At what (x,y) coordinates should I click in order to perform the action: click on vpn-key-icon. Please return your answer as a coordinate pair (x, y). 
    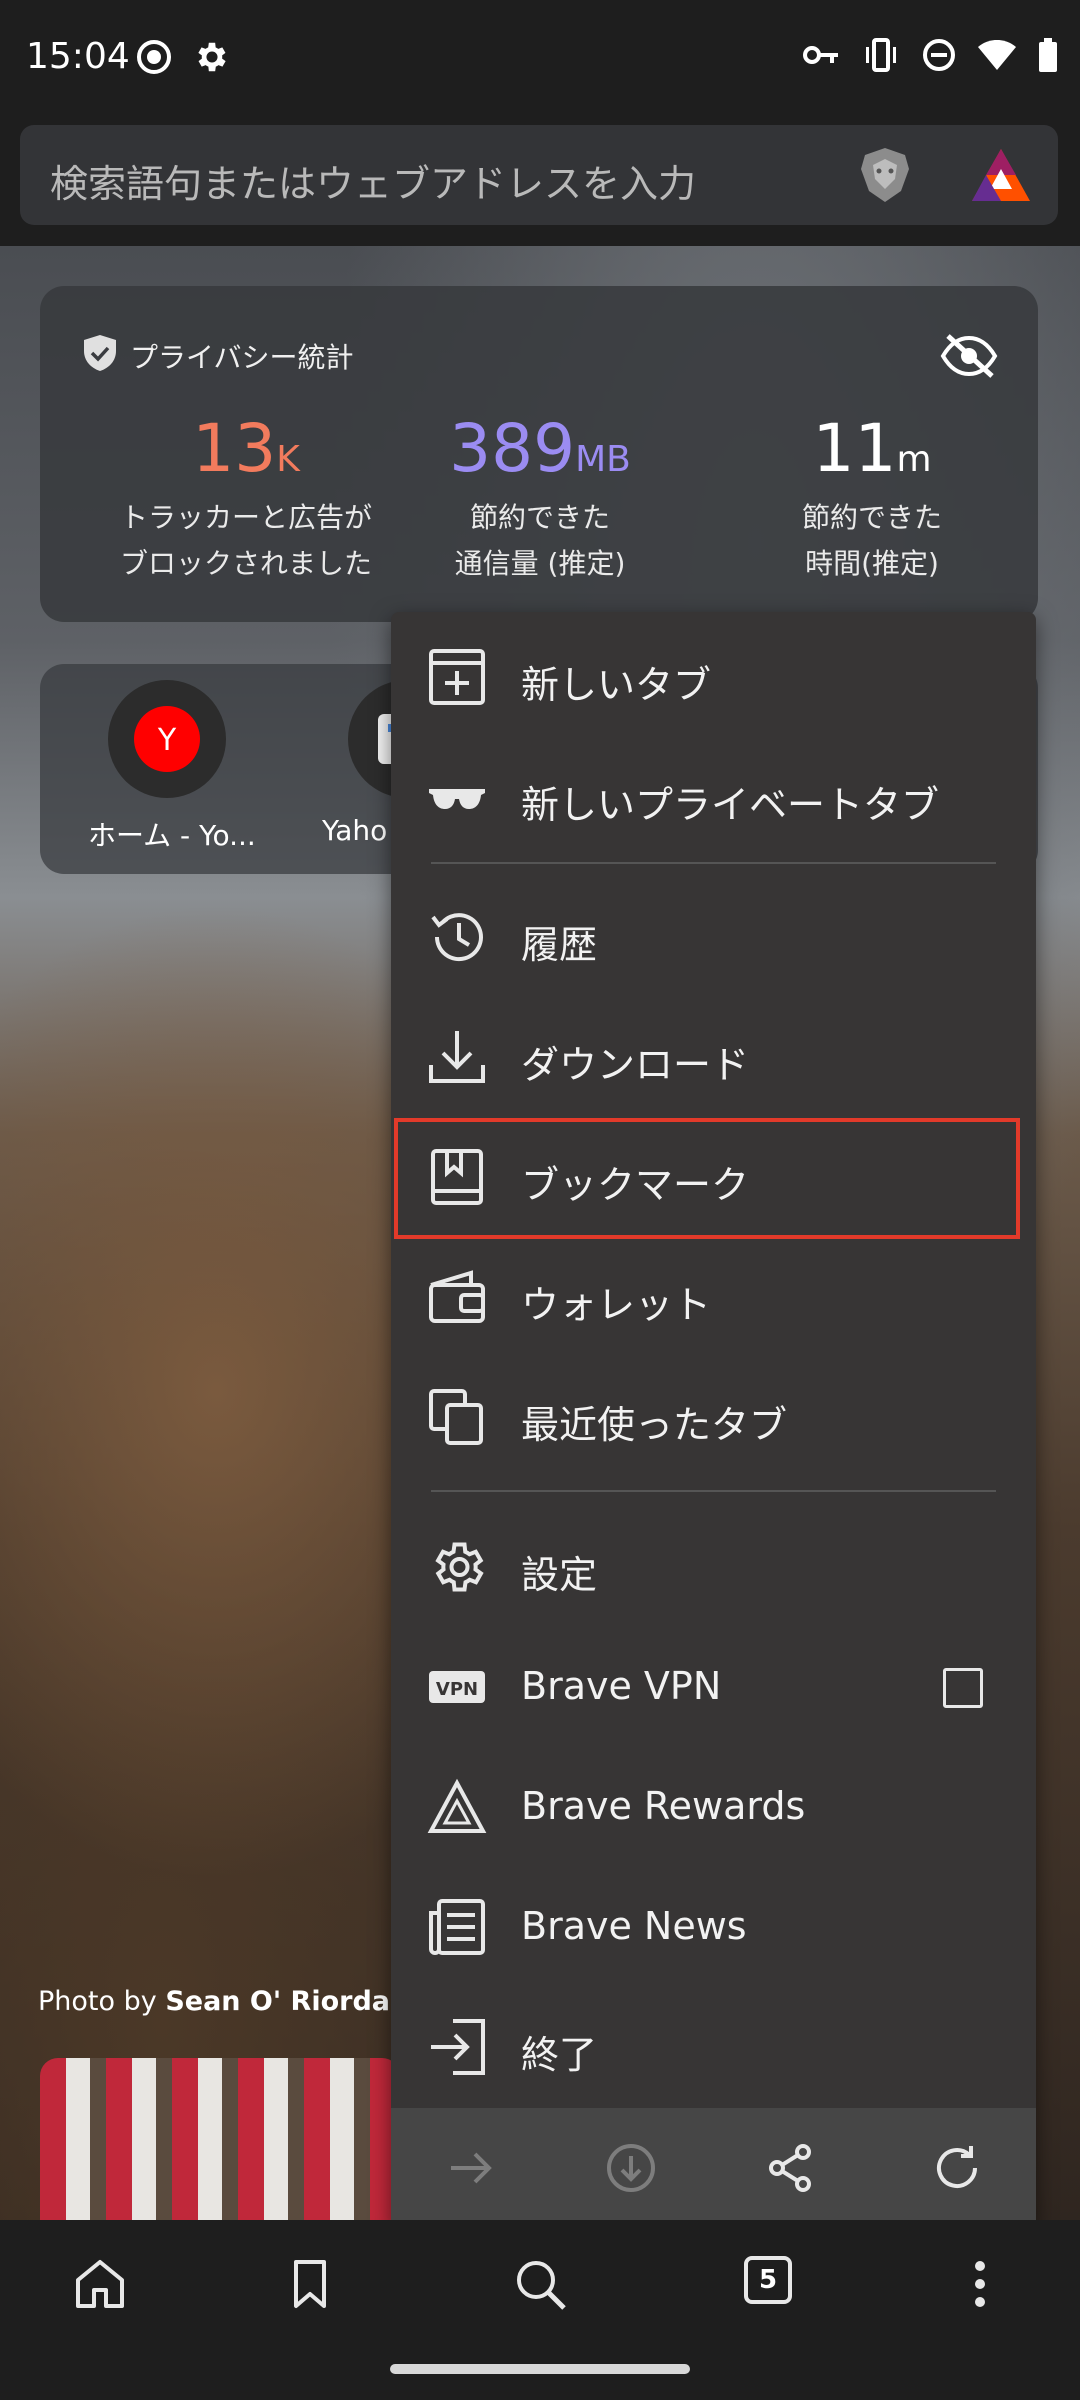
    Looking at the image, I should click on (820, 55).